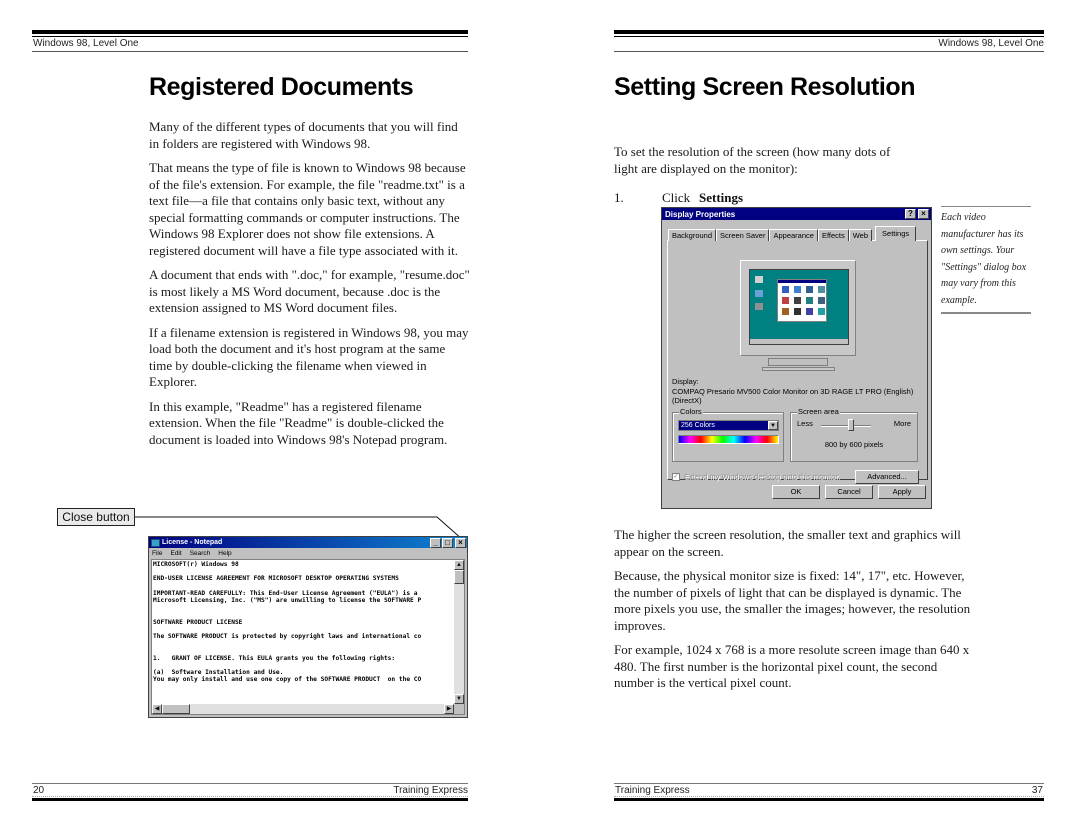 The width and height of the screenshot is (1080, 834). Describe the element at coordinates (459, 699) in the screenshot. I see `scroll-down-button: ▼` at that location.